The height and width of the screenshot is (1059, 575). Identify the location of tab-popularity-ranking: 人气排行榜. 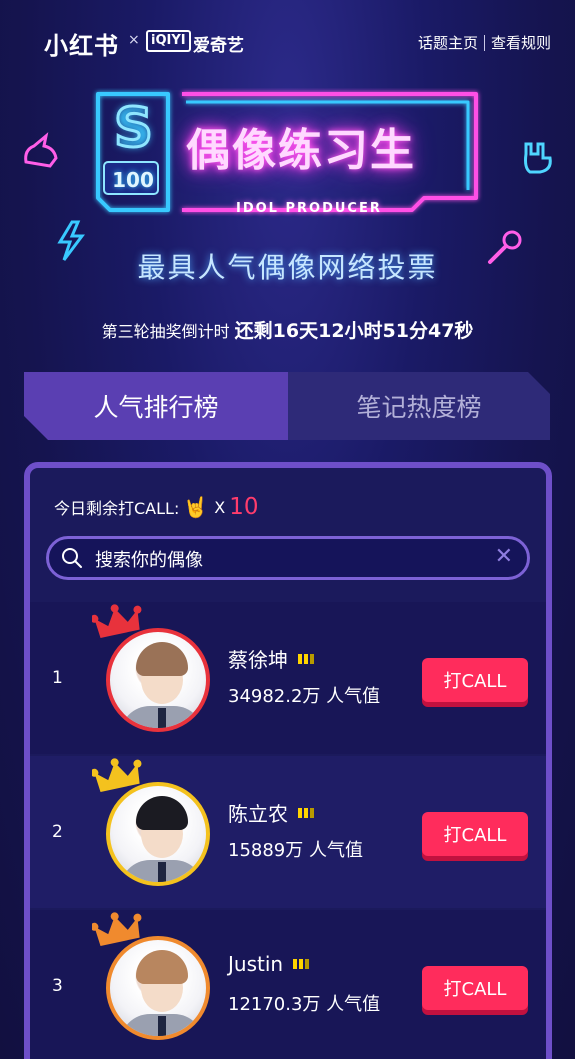
(156, 406).